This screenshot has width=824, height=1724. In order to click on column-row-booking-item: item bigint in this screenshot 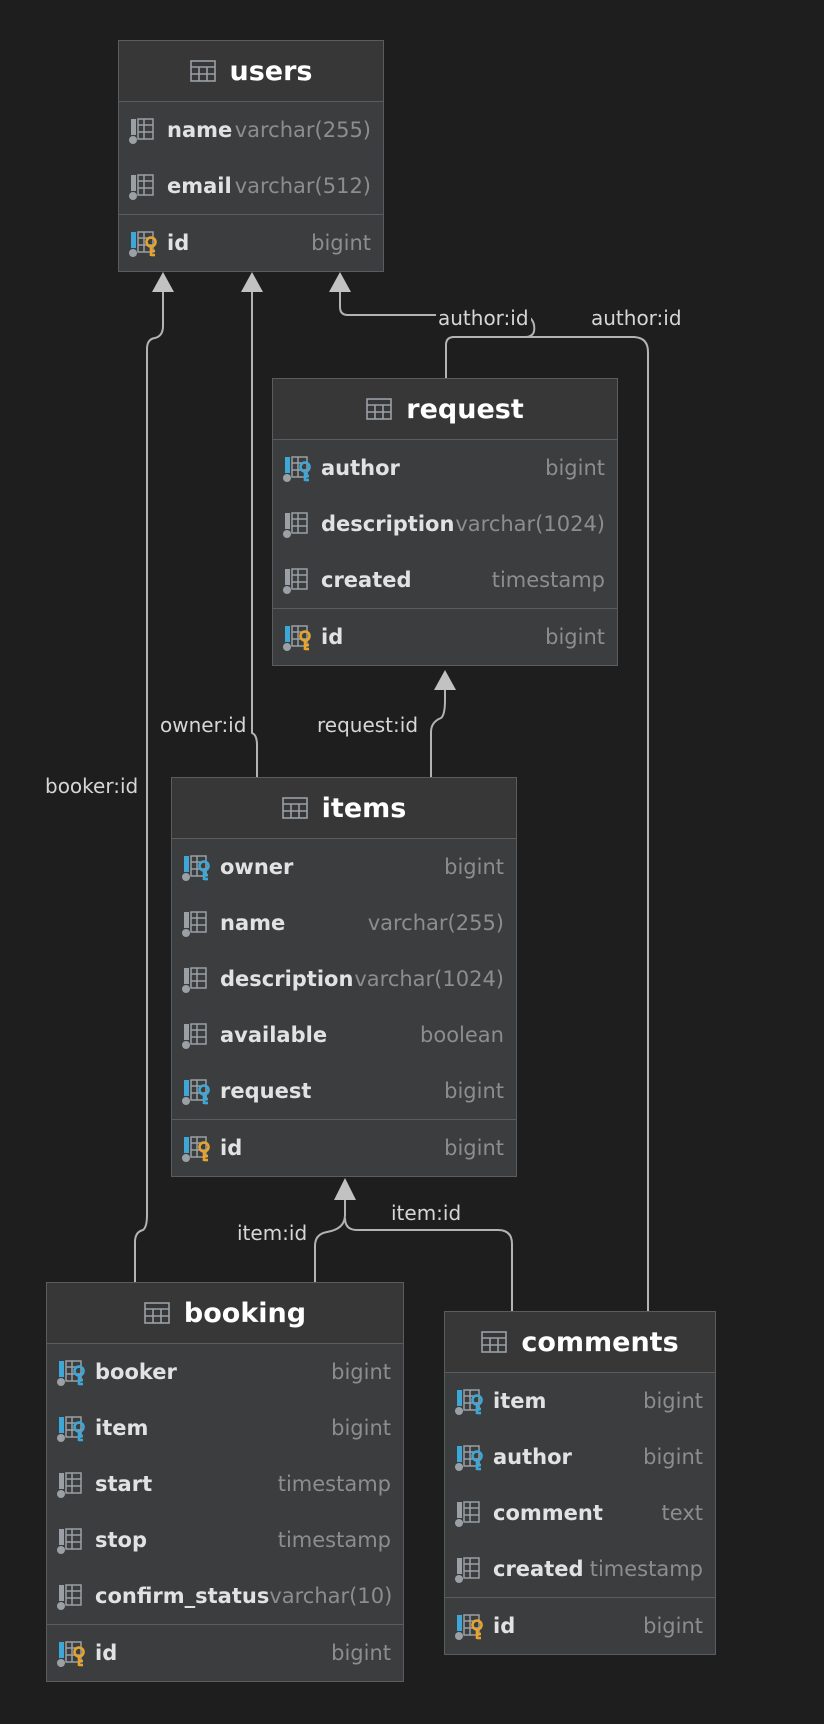, I will do `click(225, 1428)`.